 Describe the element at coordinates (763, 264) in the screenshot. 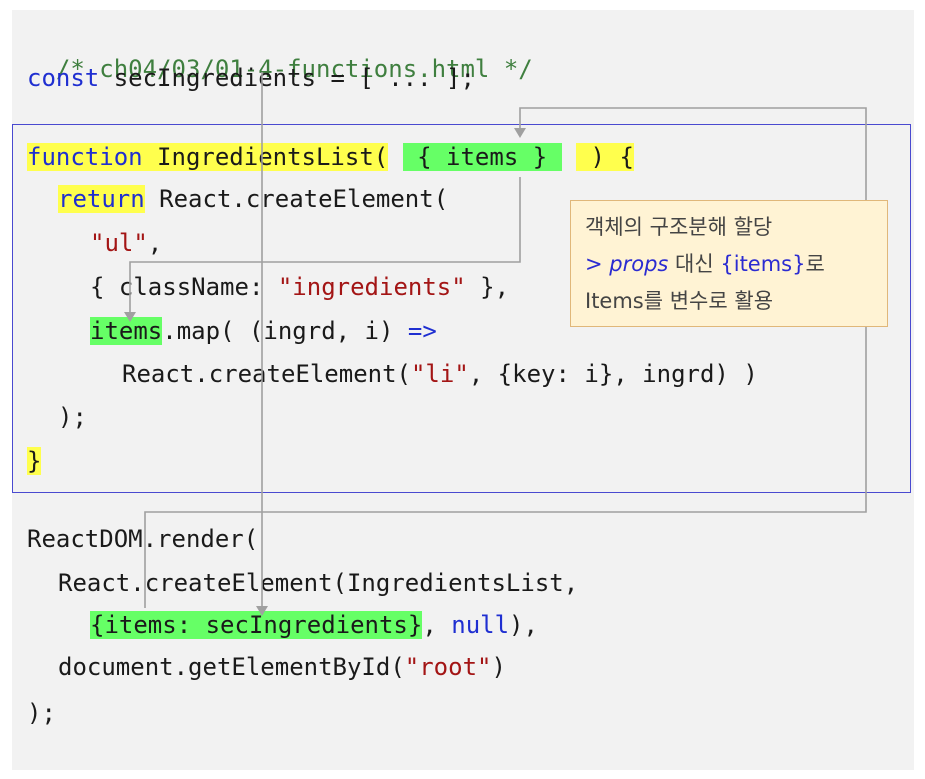

I see `note-items-code: {items}` at that location.